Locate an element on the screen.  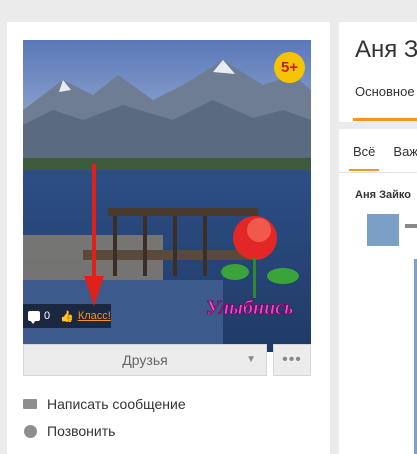
red-arrow-annotation is located at coordinates (94, 235).